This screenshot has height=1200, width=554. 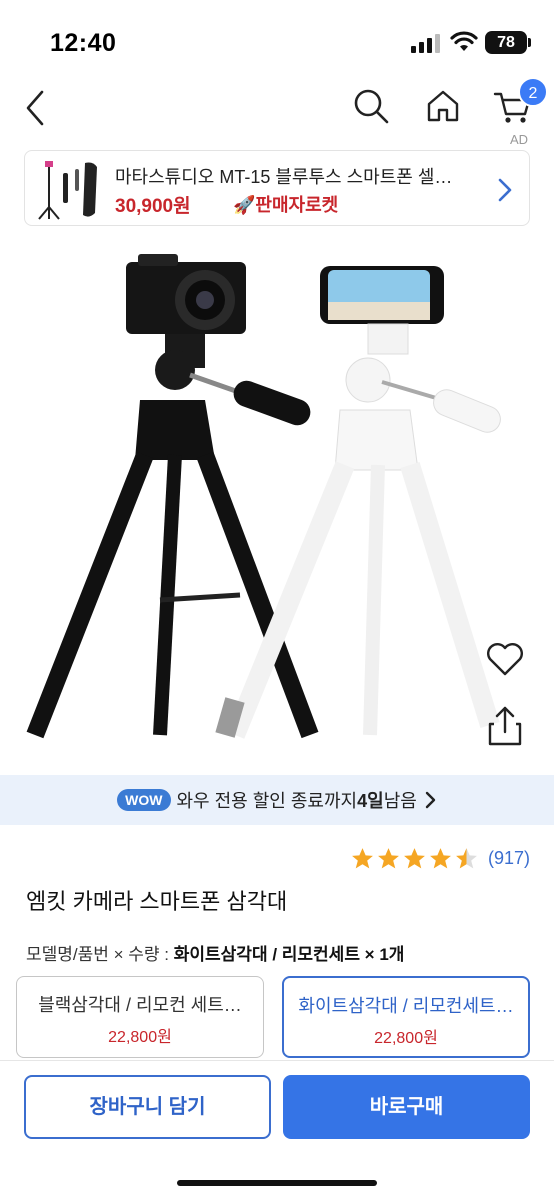 I want to click on option-card-black: 블랙삼각대 / 리모컨 세트… 22,800원, so click(x=140, y=1017).